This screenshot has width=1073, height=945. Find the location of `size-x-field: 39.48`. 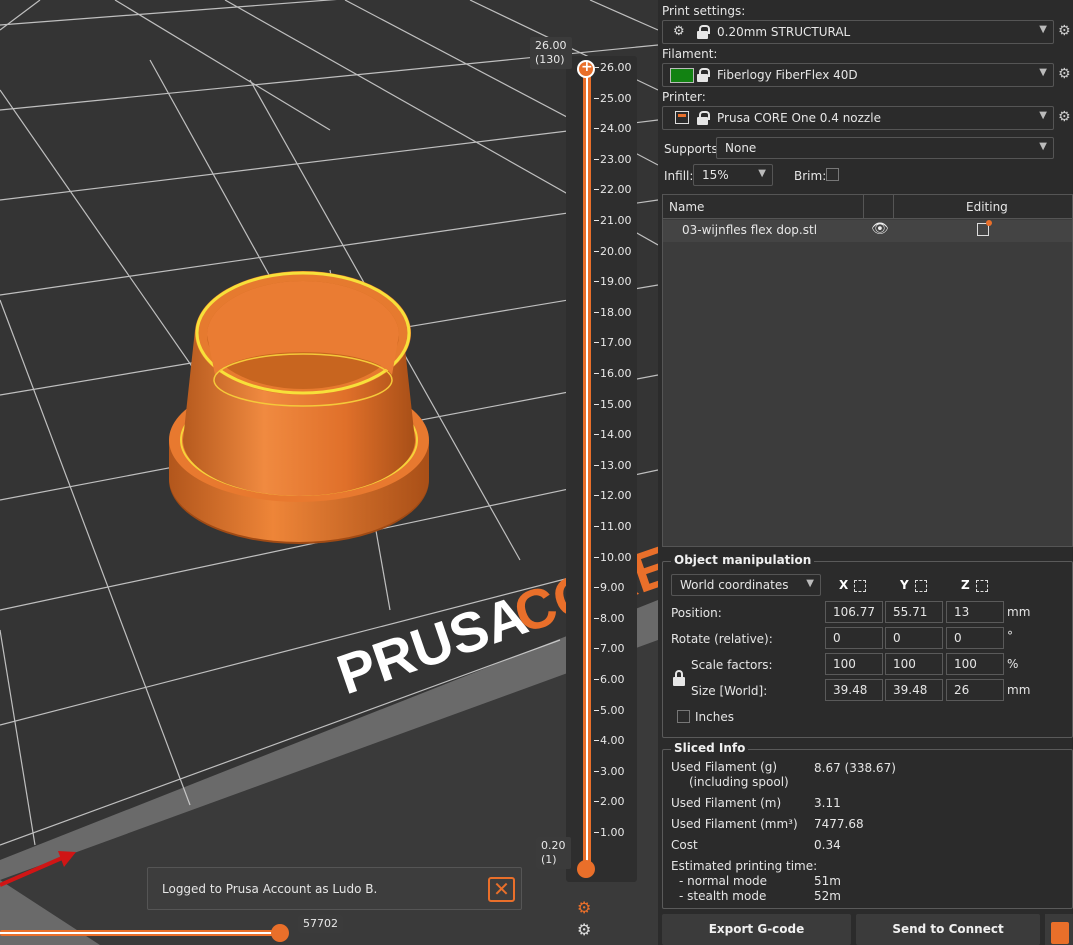

size-x-field: 39.48 is located at coordinates (854, 690).